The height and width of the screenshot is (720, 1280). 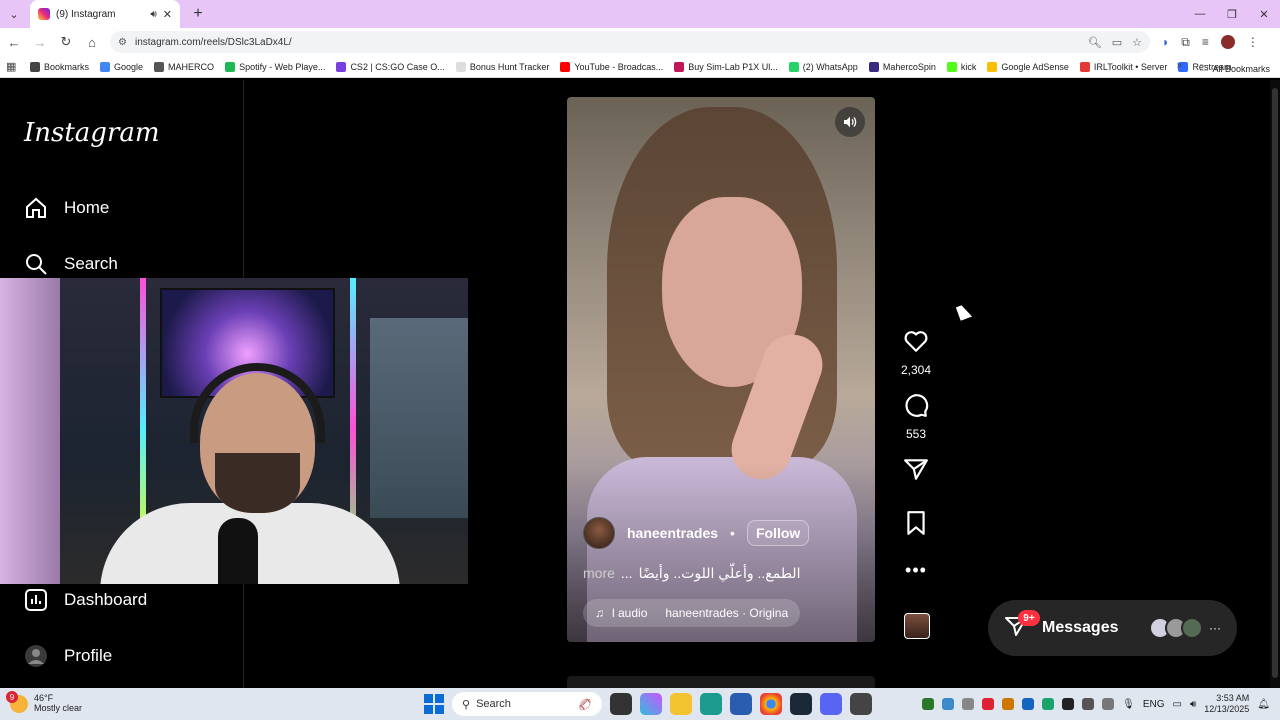 I want to click on minimize-button: —, so click(x=1200, y=14).